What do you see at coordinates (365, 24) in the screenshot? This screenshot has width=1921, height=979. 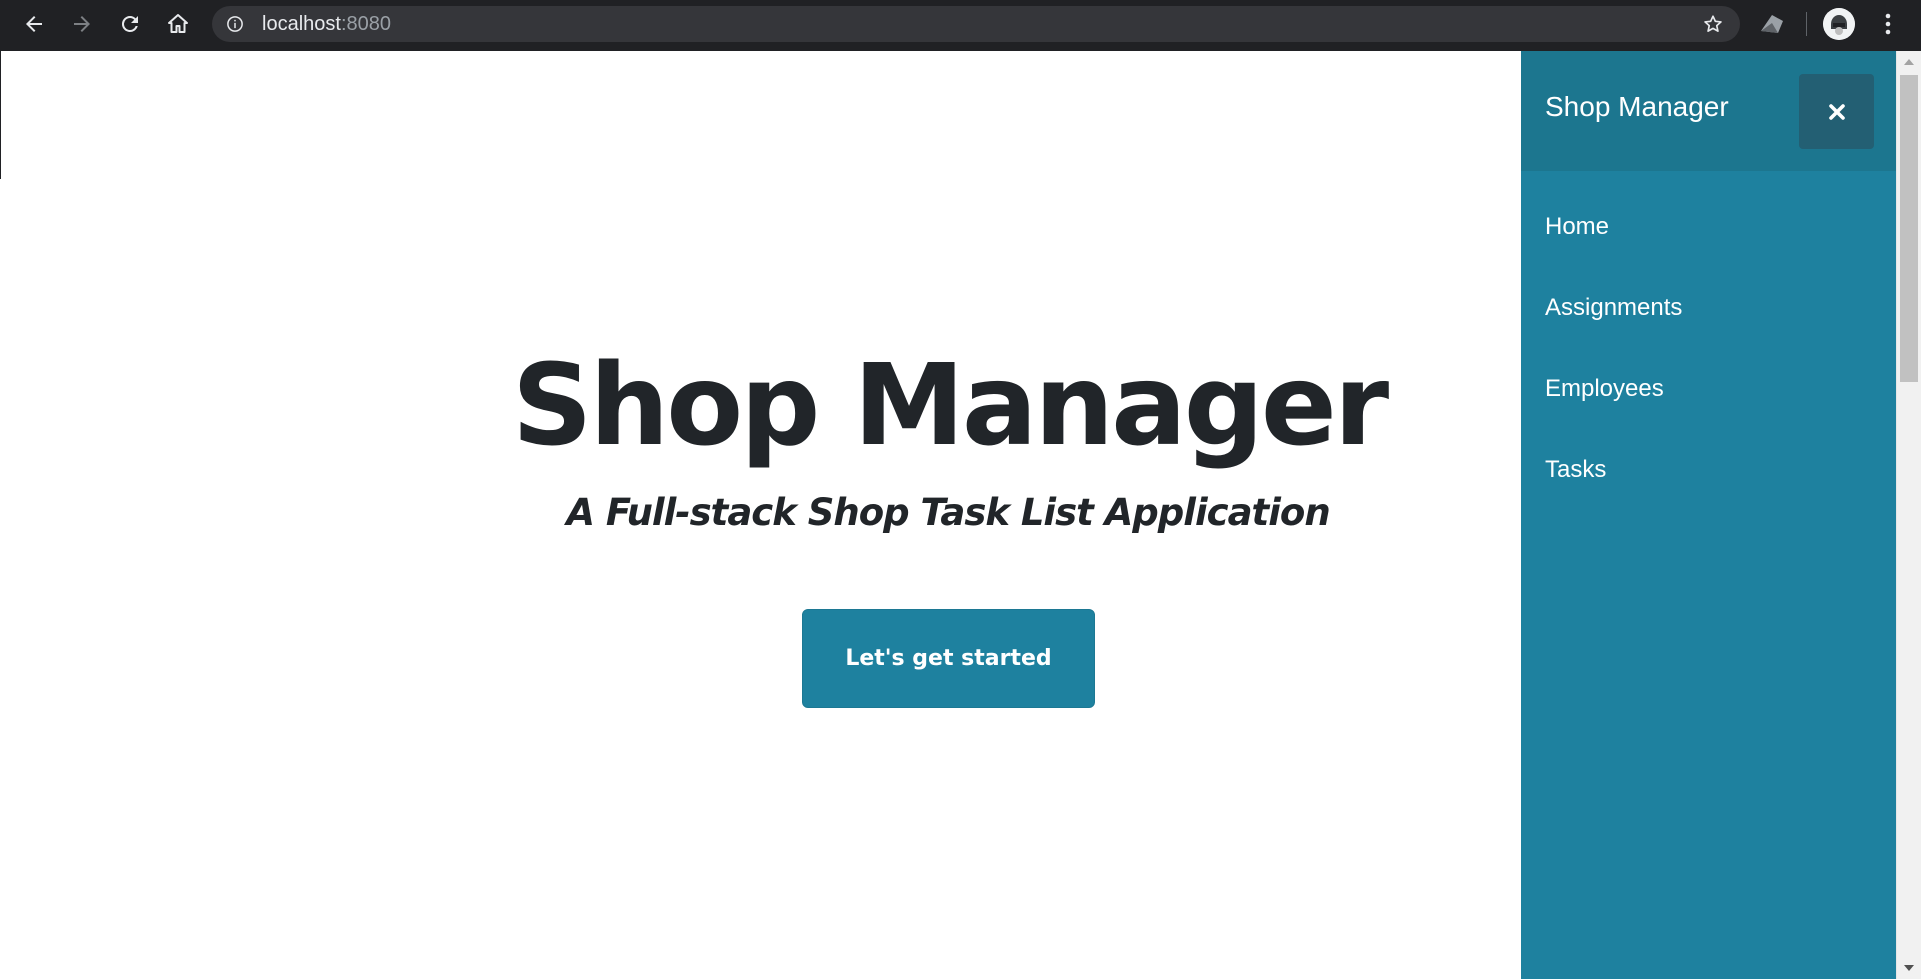 I see `url-port: :8080` at bounding box center [365, 24].